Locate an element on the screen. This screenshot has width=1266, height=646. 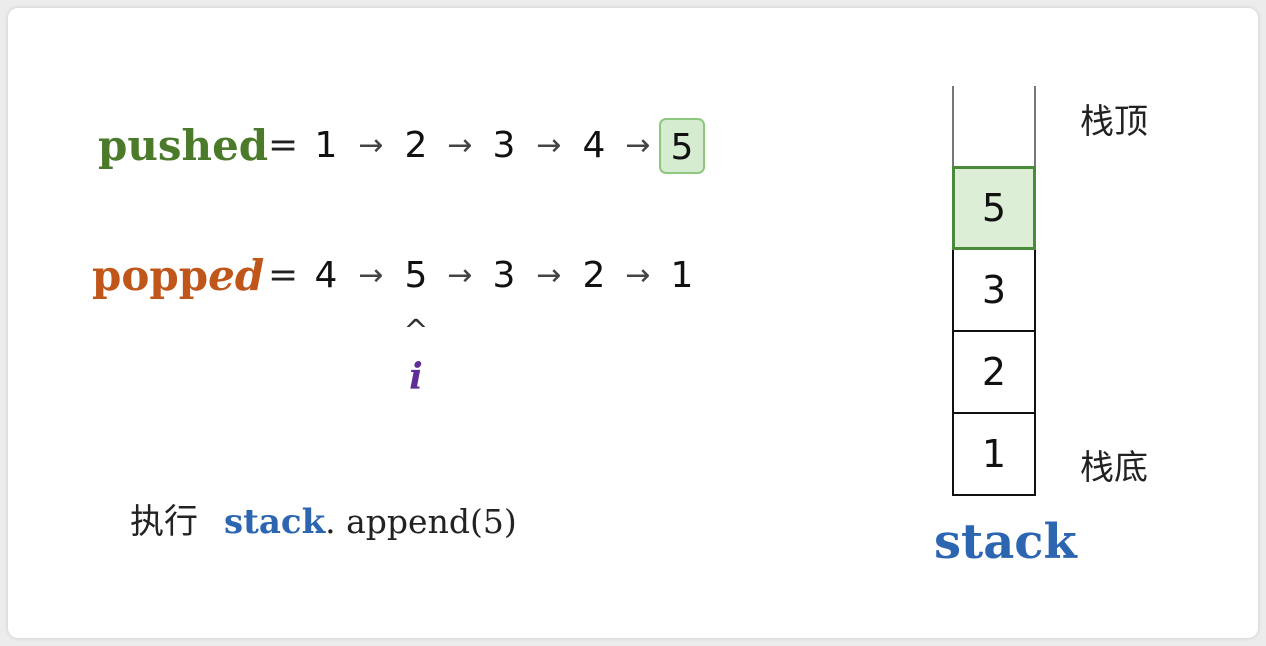
pushed-value: 1 is located at coordinates (326, 145).